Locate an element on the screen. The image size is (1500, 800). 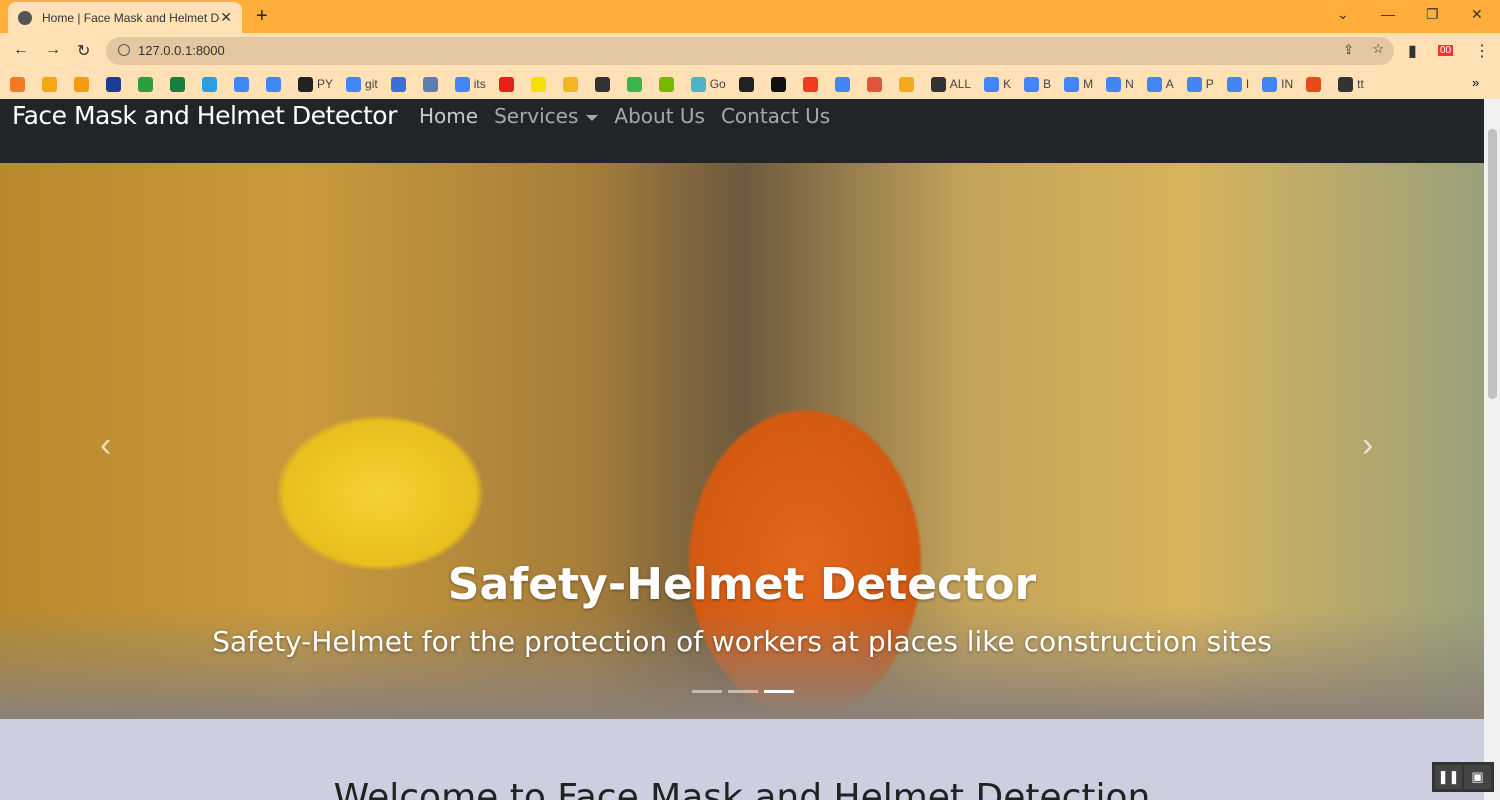
browser-tab: Home | Face Mask and Helmet Detector ✕ is located at coordinates (125, 17).